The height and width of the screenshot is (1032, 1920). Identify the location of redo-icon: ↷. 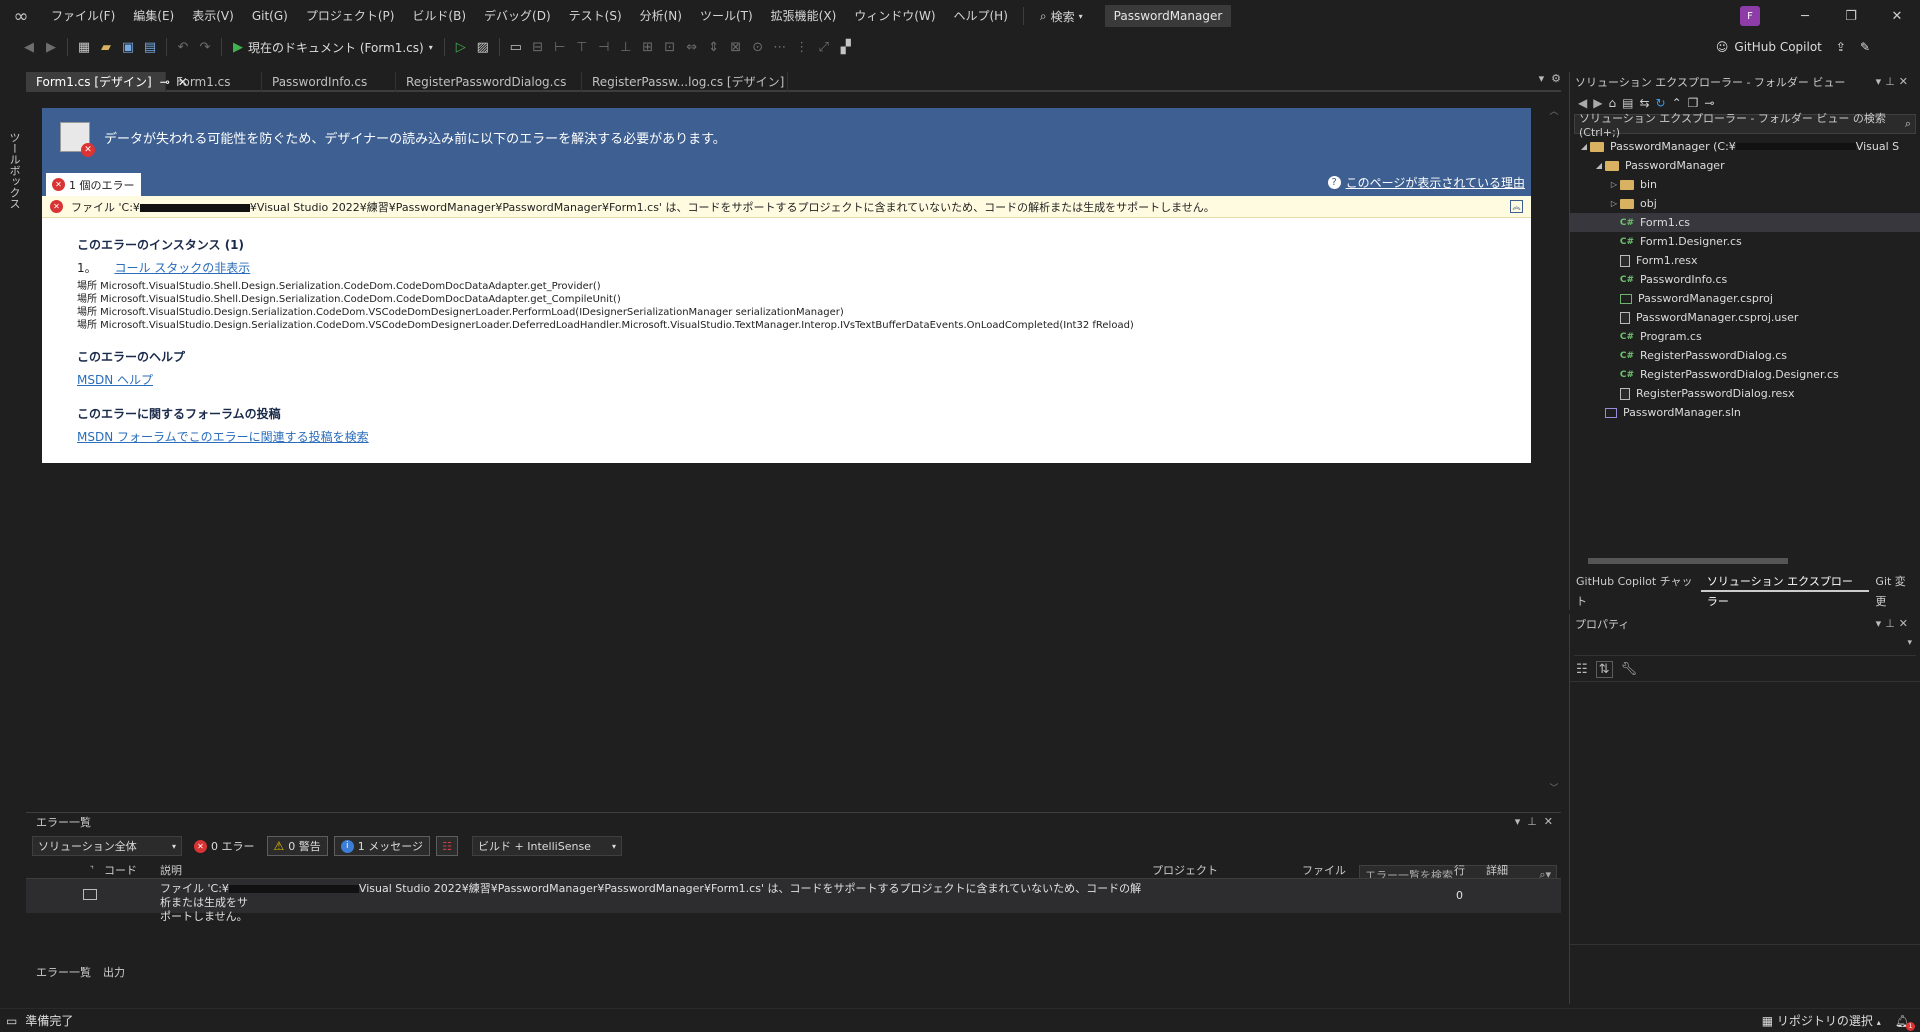
(205, 47).